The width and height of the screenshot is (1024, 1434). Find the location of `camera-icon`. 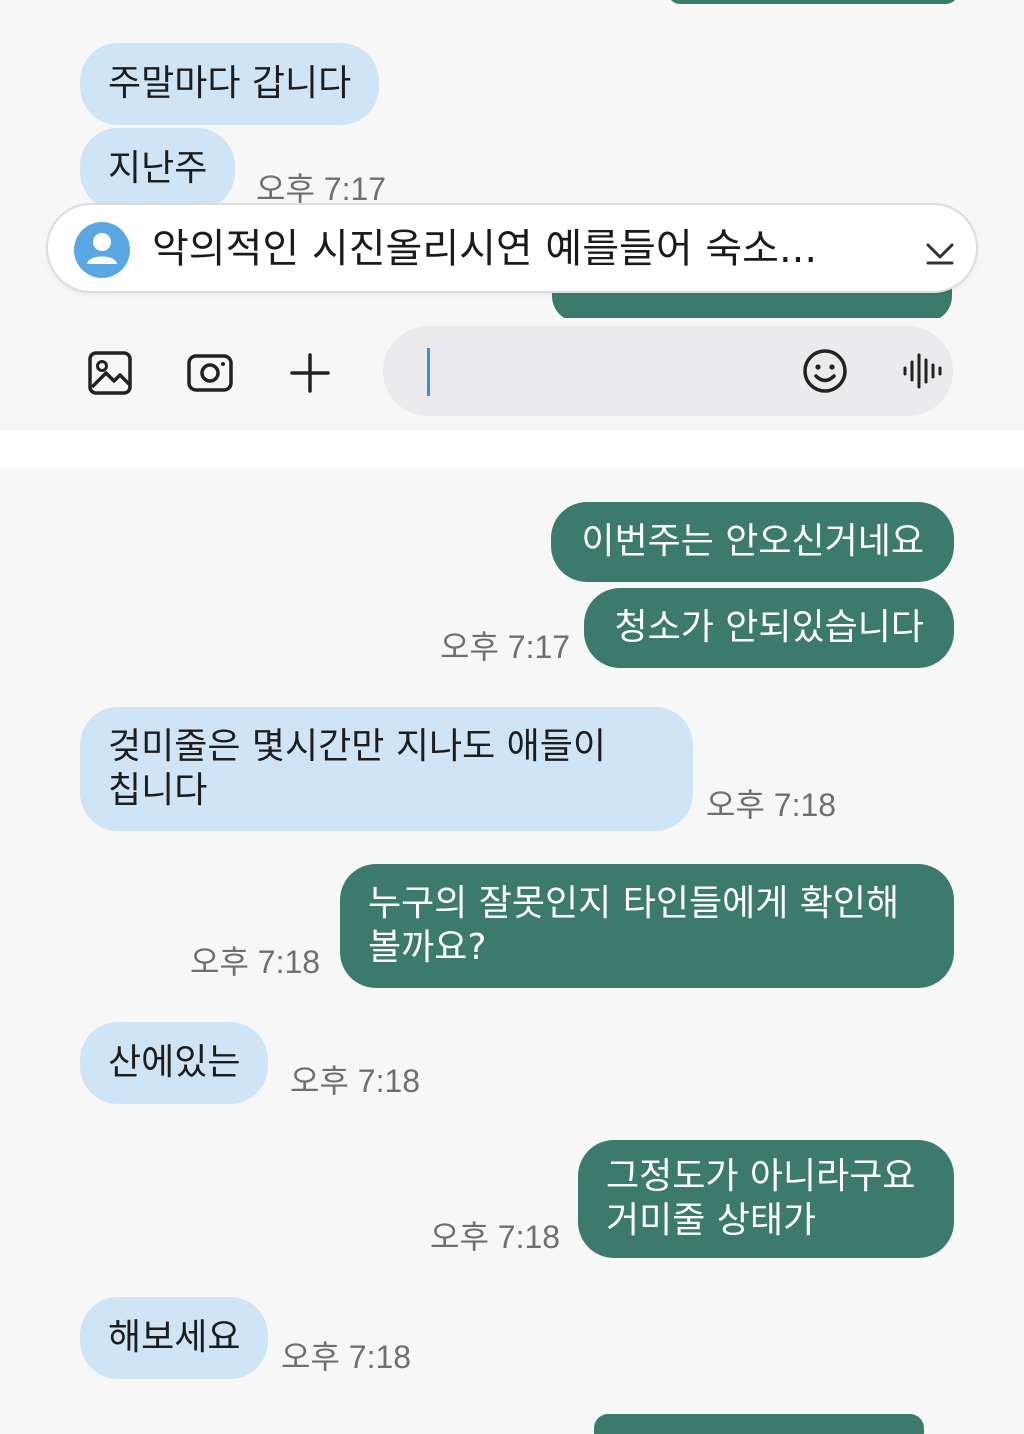

camera-icon is located at coordinates (210, 373).